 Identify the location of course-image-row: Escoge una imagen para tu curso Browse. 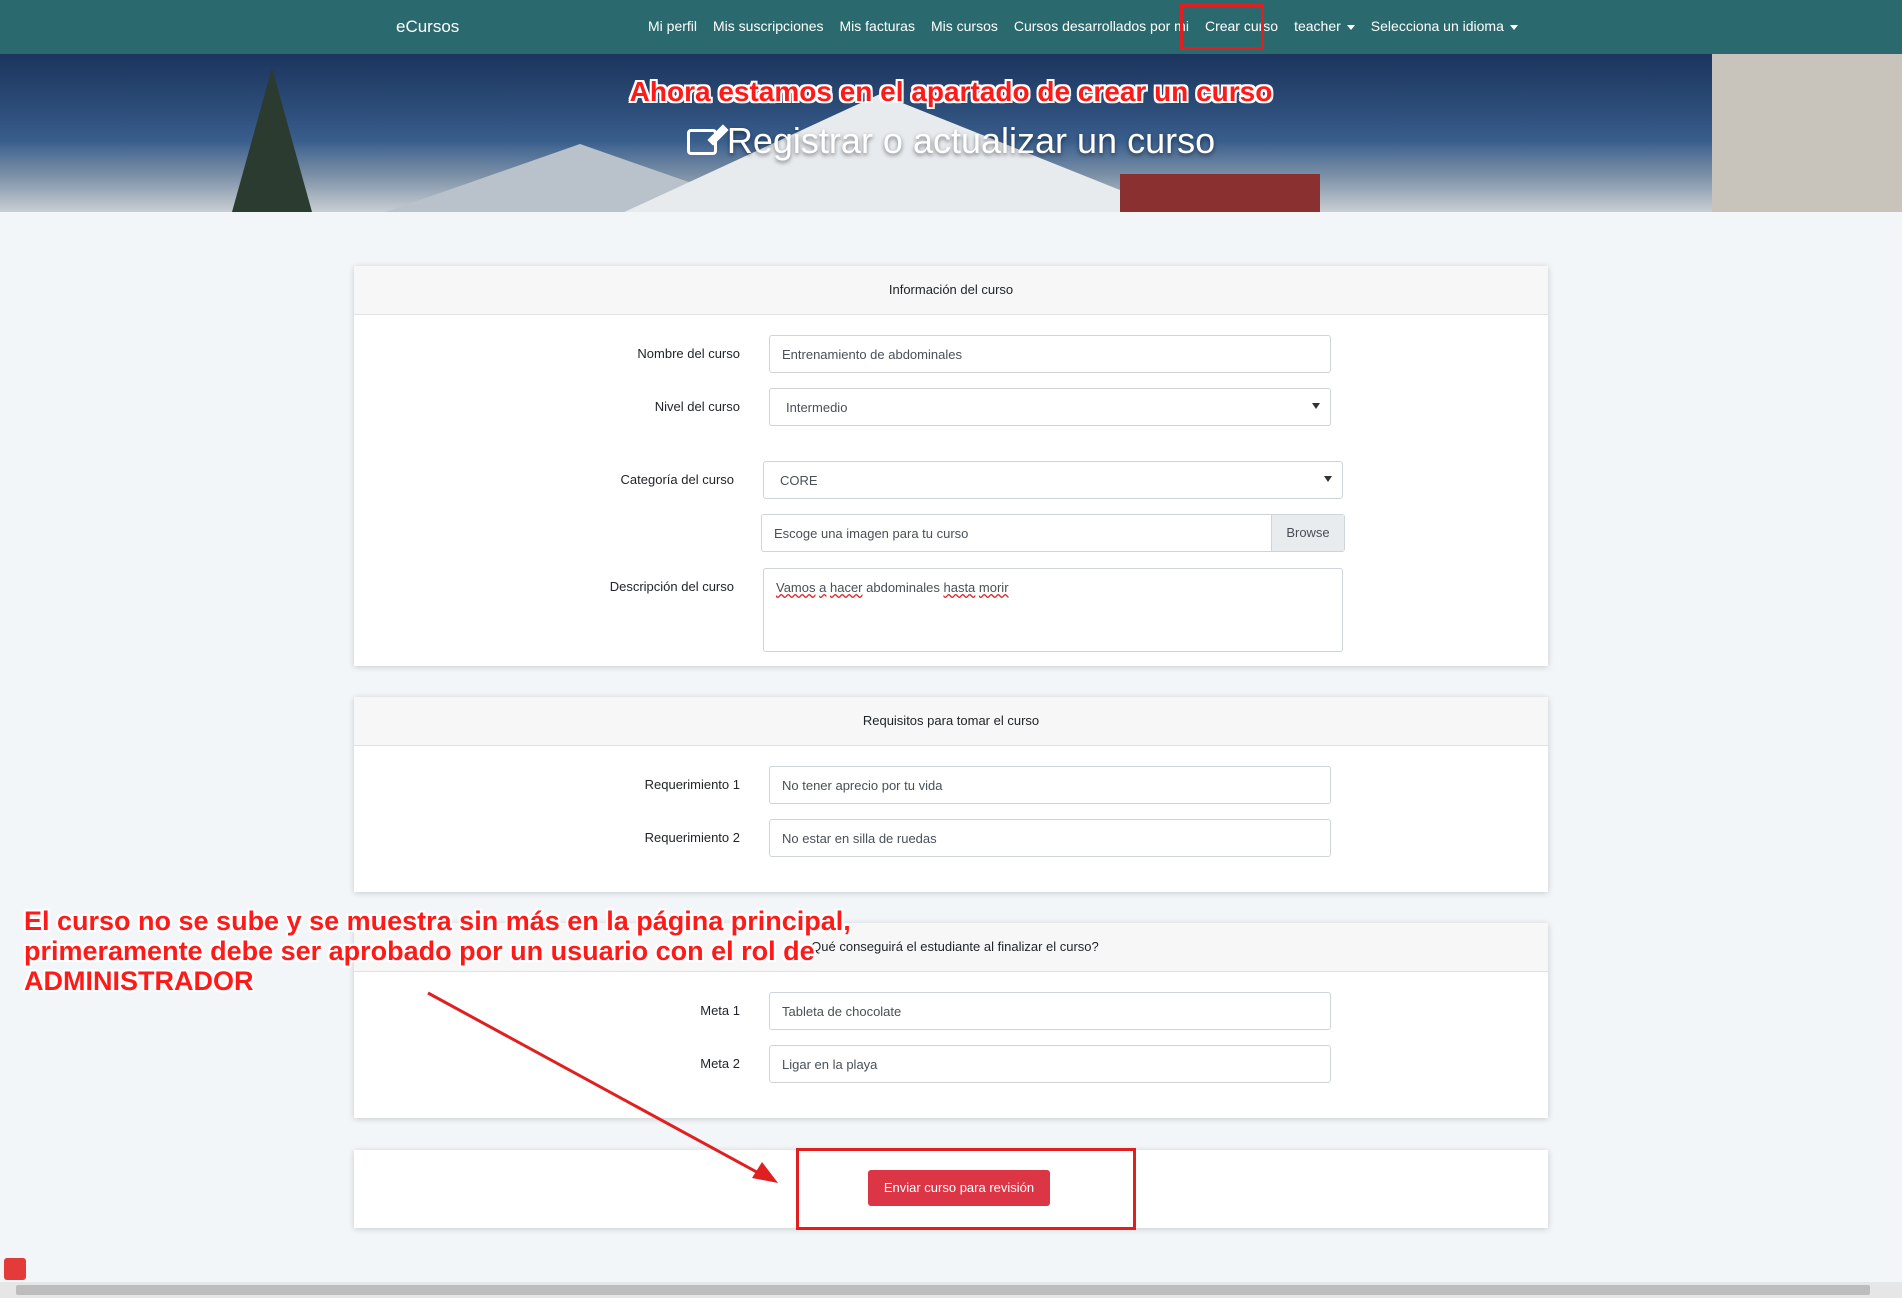
(951, 533).